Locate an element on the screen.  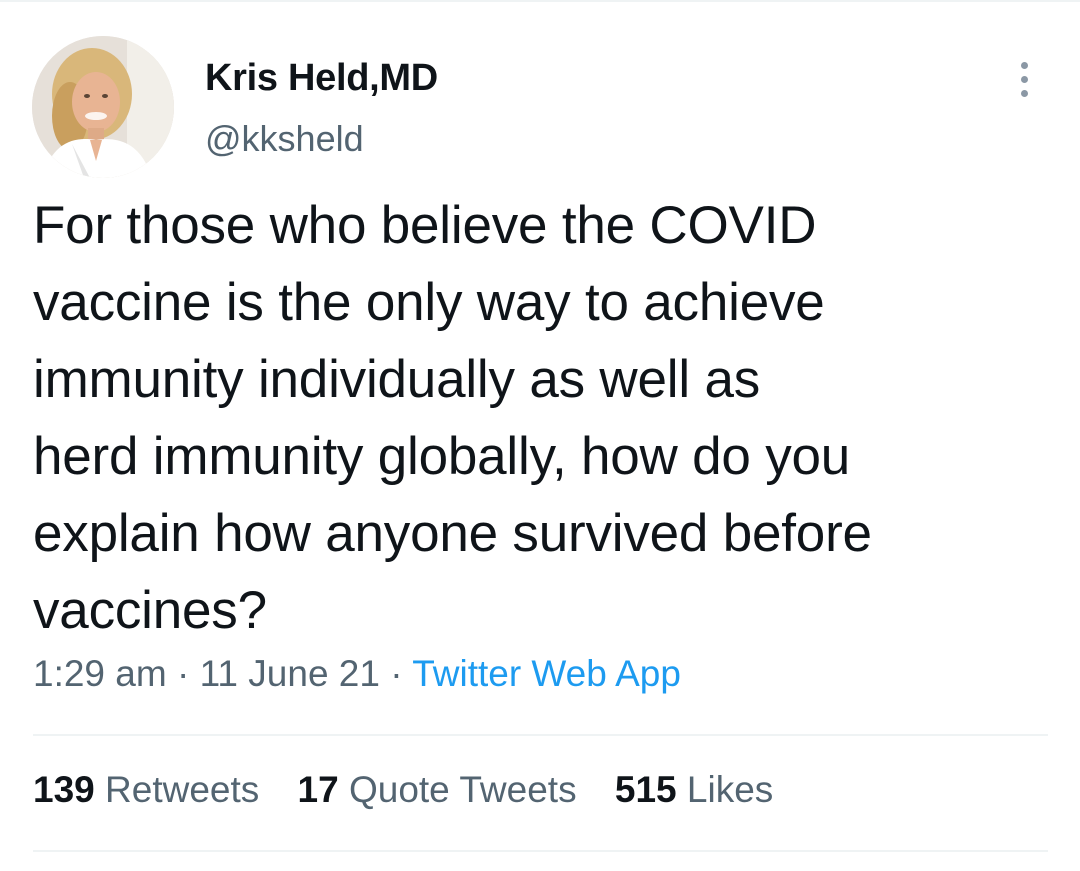
profile-photo is located at coordinates (103, 107).